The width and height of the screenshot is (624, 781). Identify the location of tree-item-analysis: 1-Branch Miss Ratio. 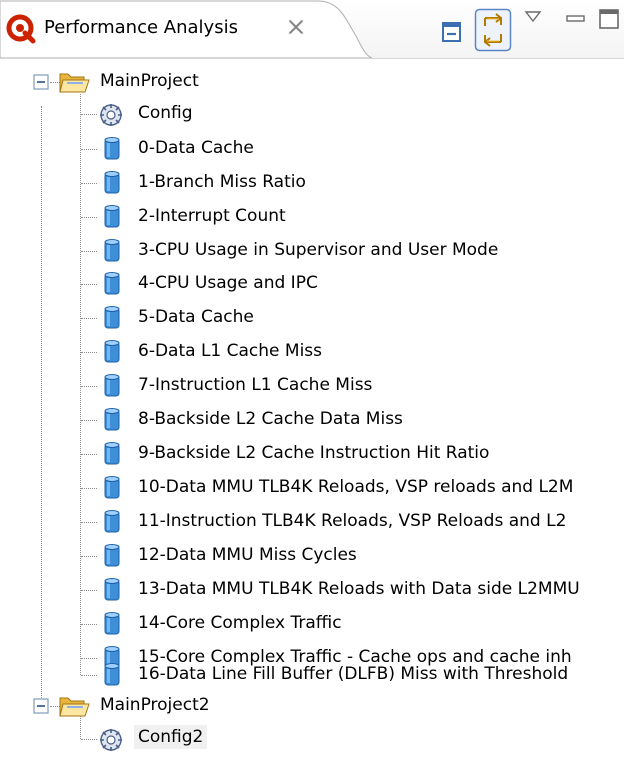
(312, 183).